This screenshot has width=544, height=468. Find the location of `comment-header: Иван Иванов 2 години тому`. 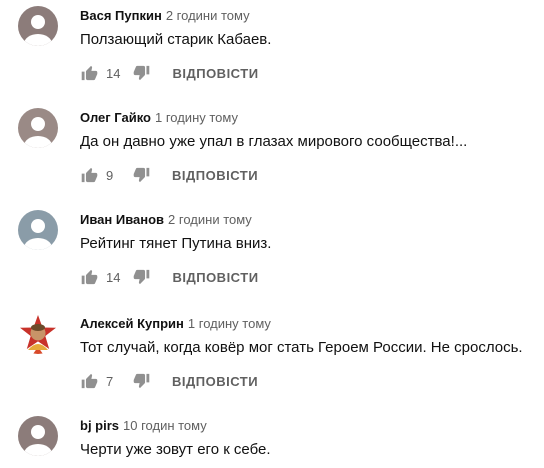

comment-header: Иван Иванов 2 години тому is located at coordinates (166, 220).